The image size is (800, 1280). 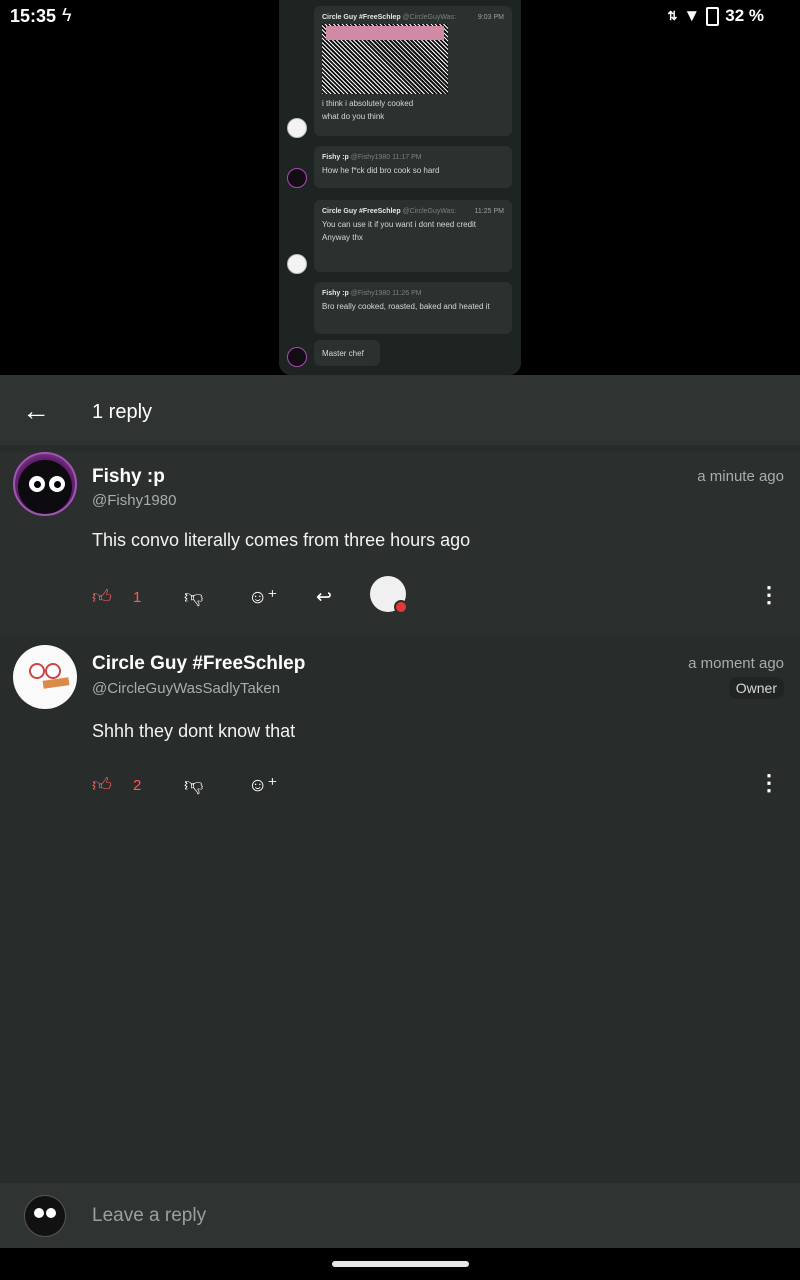 I want to click on comment-time: a moment ago, so click(x=736, y=663).